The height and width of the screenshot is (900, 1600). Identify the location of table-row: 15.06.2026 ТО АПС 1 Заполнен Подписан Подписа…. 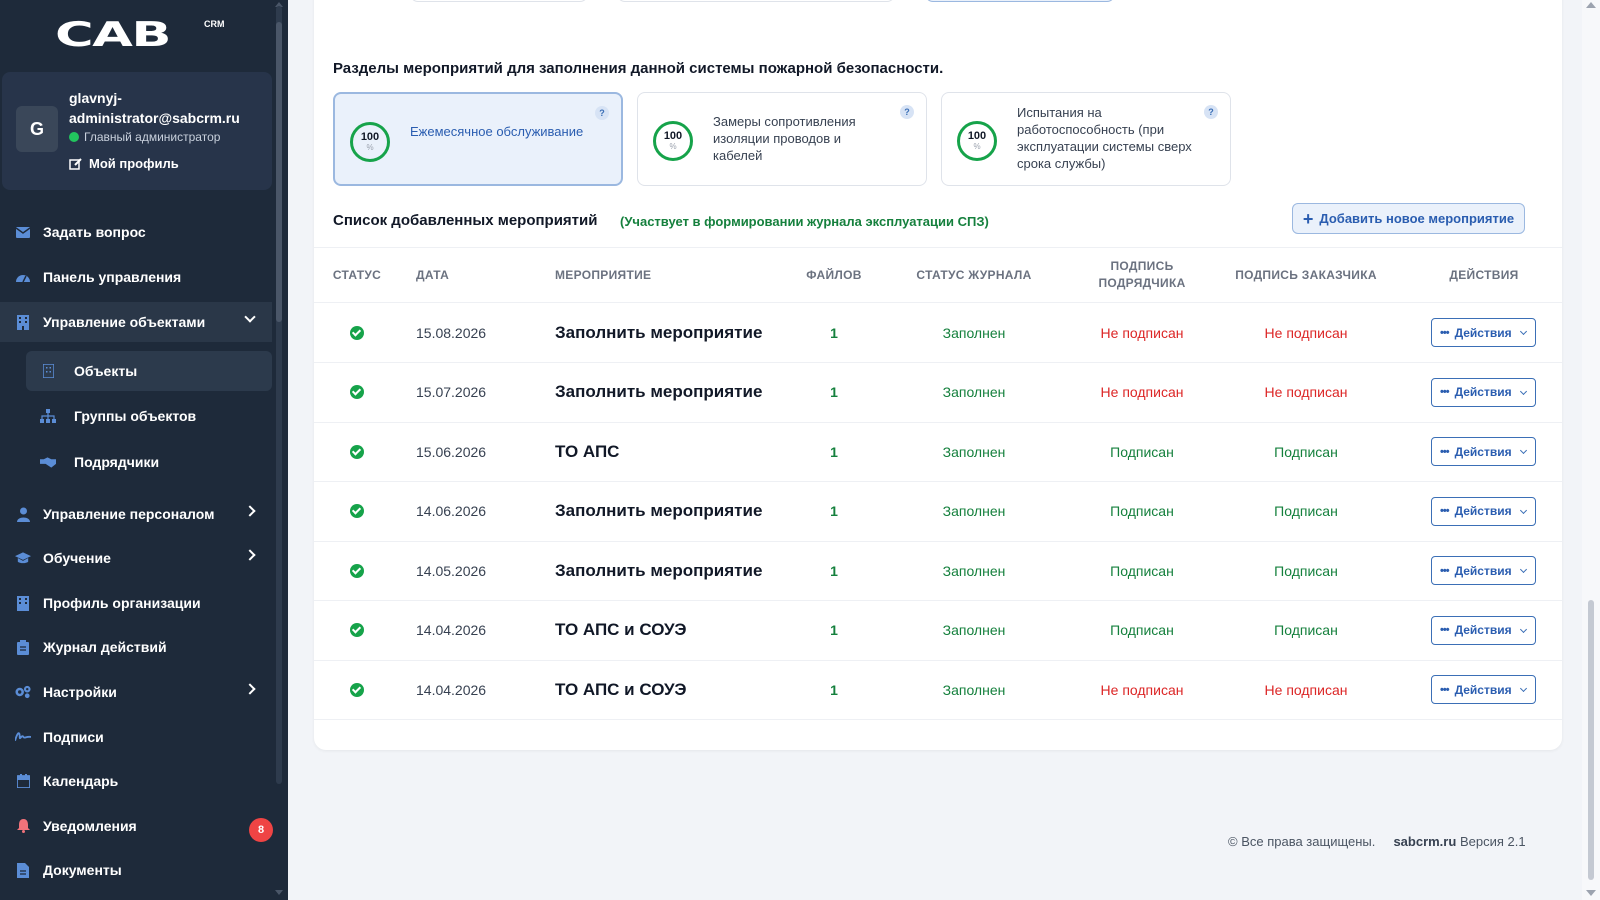
(938, 452).